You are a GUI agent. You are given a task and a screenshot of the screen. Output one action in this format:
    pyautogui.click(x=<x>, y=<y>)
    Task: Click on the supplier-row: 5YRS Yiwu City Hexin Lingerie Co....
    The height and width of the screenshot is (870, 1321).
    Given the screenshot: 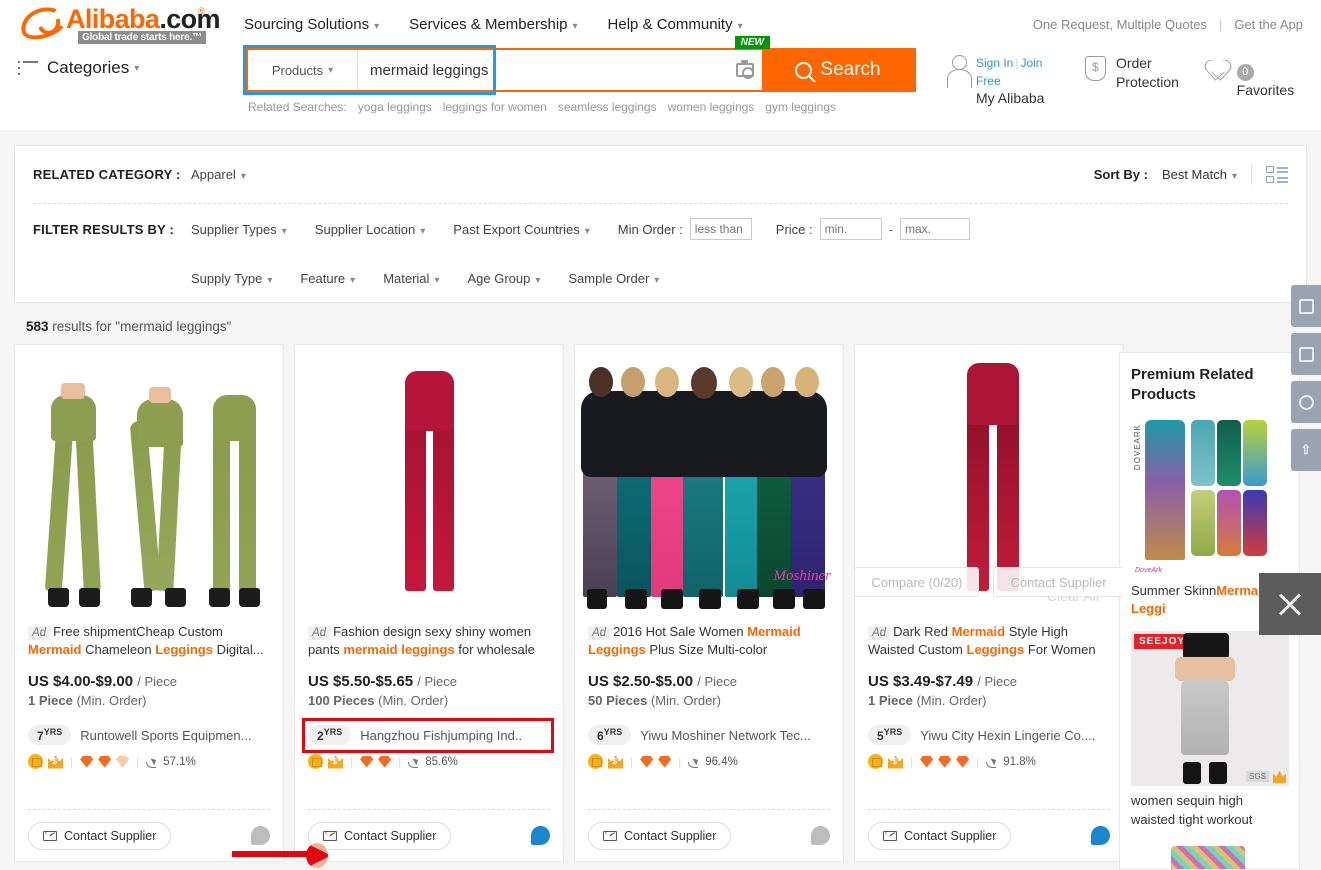 What is the action you would take?
    pyautogui.click(x=989, y=735)
    